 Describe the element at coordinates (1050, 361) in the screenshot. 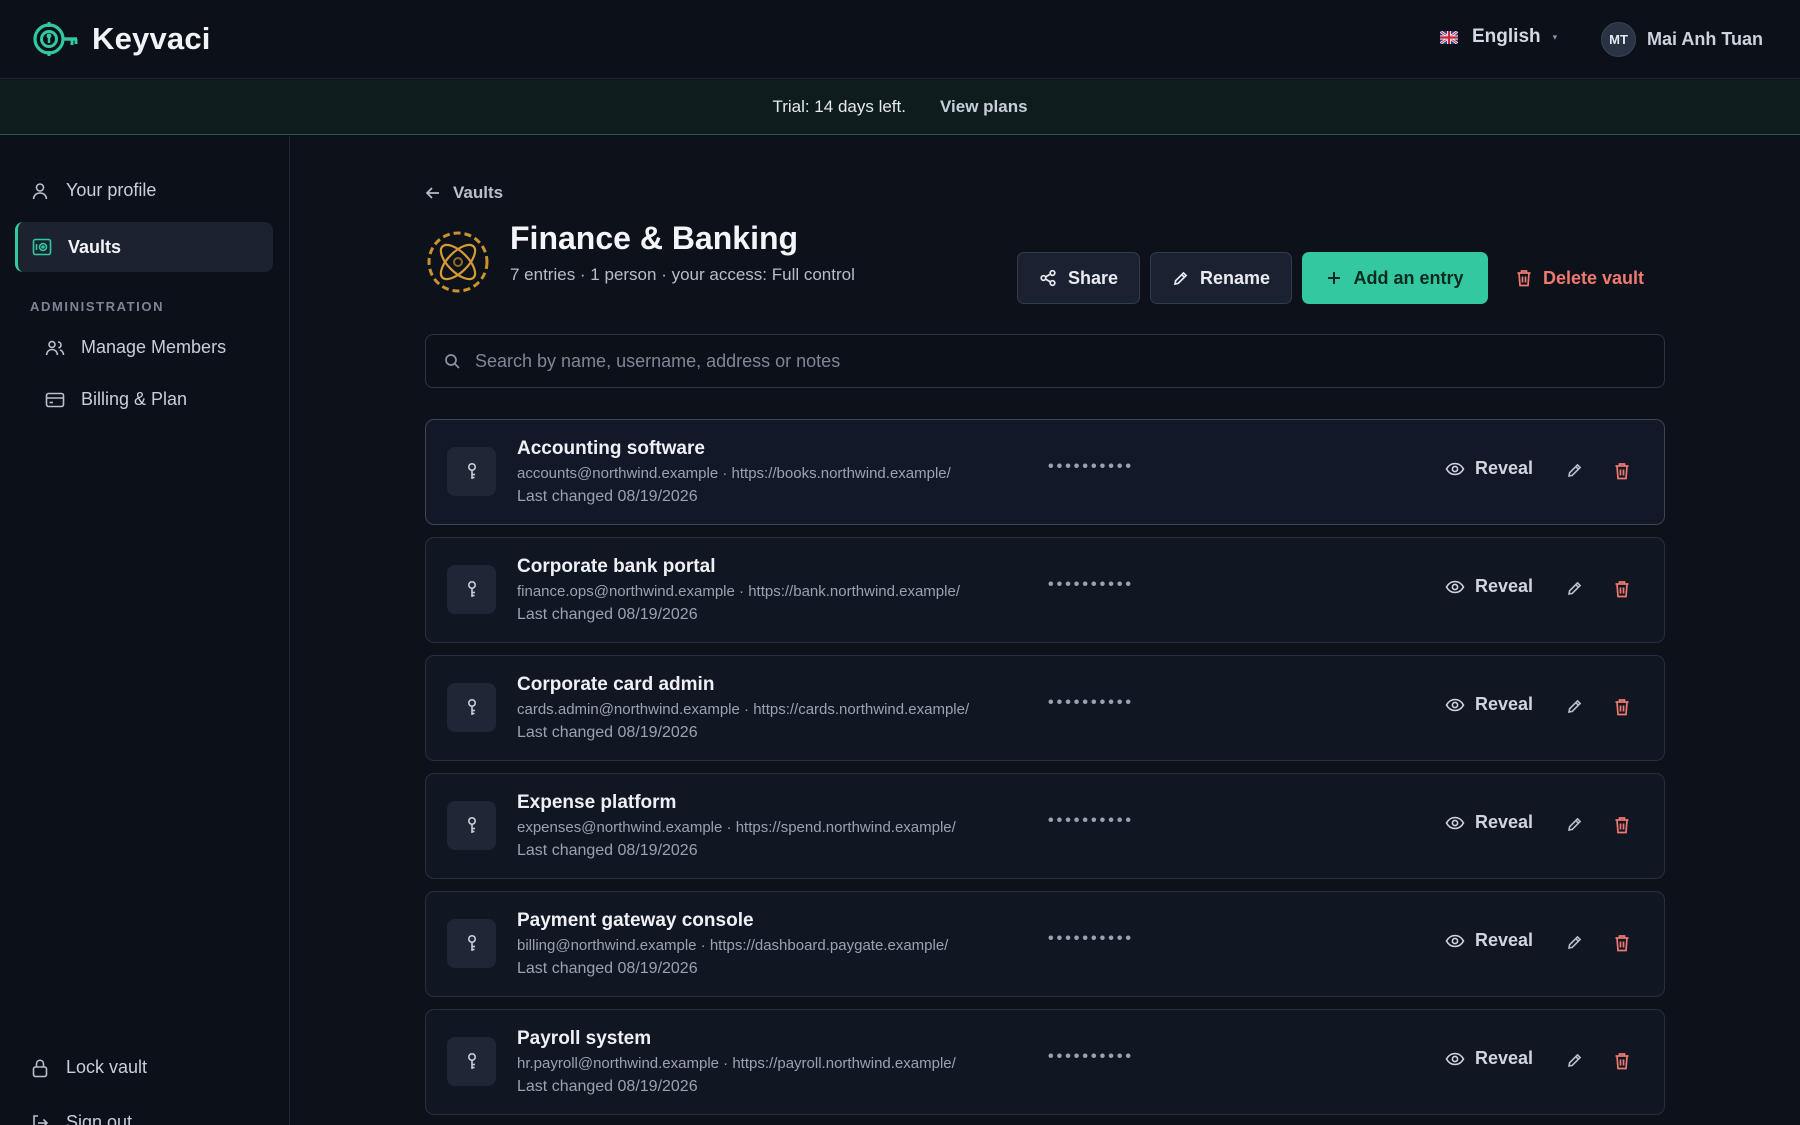

I see `search-input` at that location.